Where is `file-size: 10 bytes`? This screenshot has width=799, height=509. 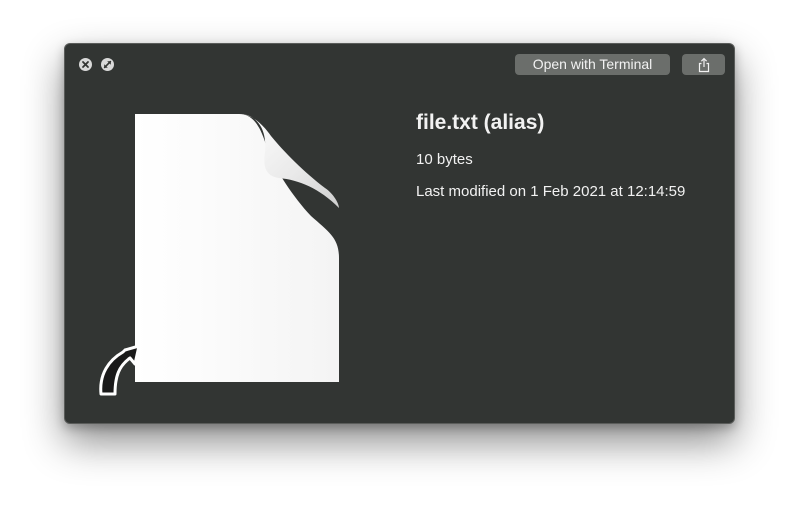 file-size: 10 bytes is located at coordinates (444, 159).